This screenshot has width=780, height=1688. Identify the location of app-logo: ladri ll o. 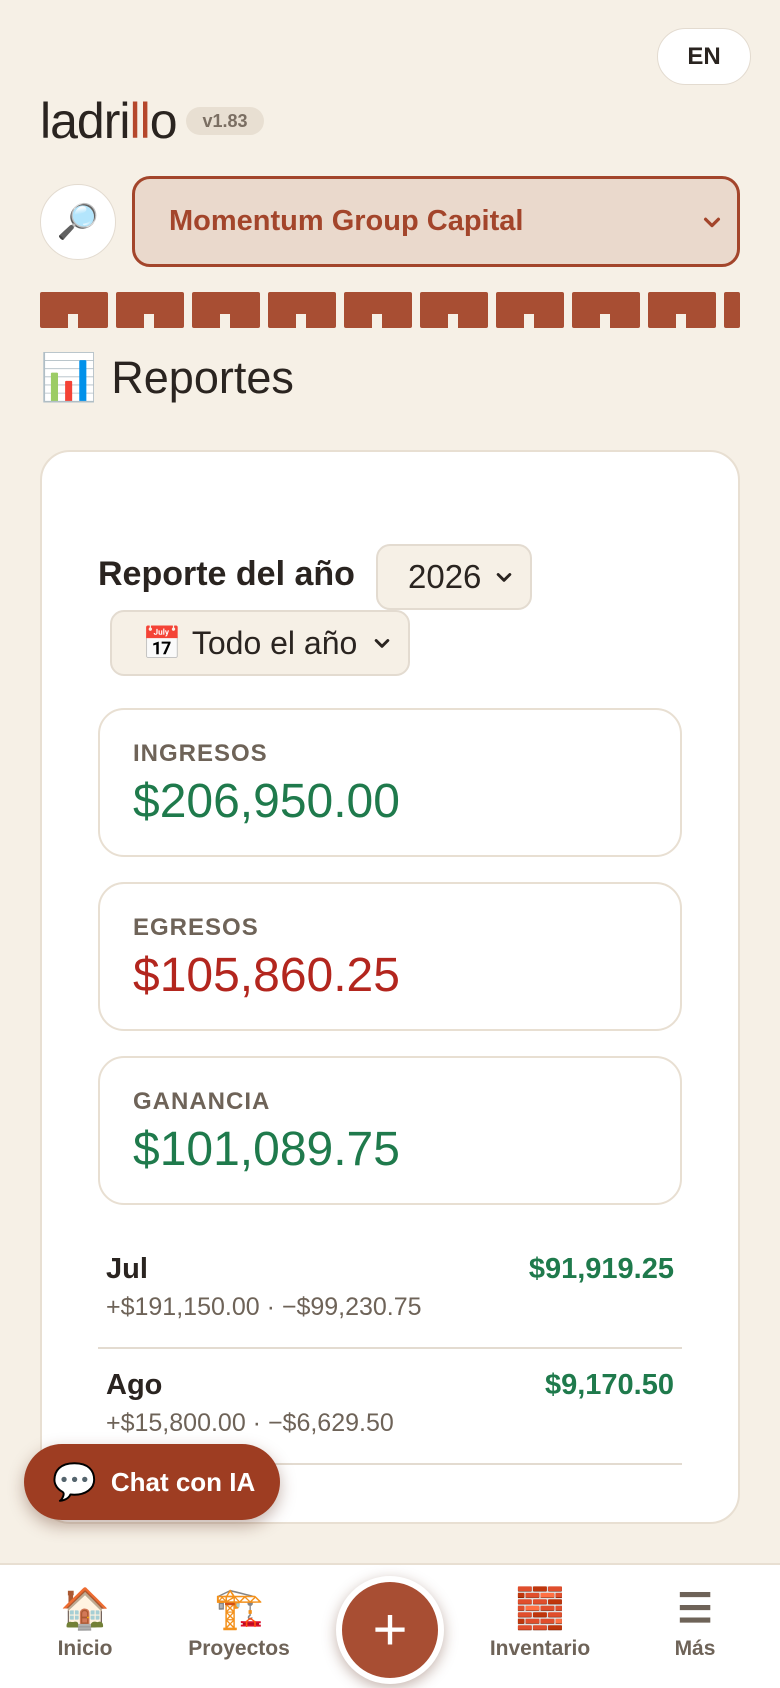
(109, 121).